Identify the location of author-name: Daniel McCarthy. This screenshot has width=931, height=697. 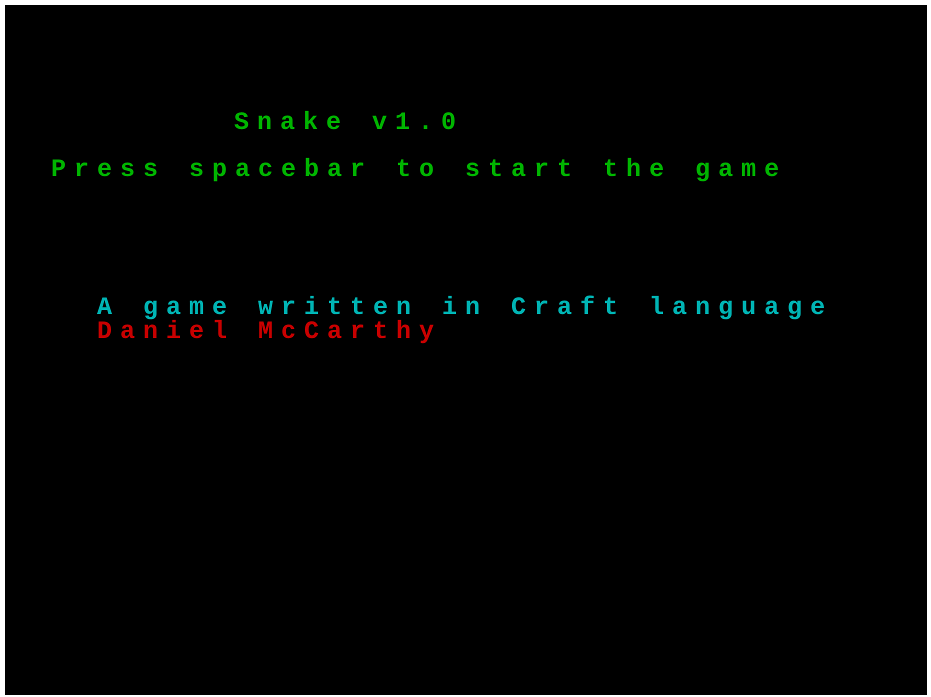
(269, 332).